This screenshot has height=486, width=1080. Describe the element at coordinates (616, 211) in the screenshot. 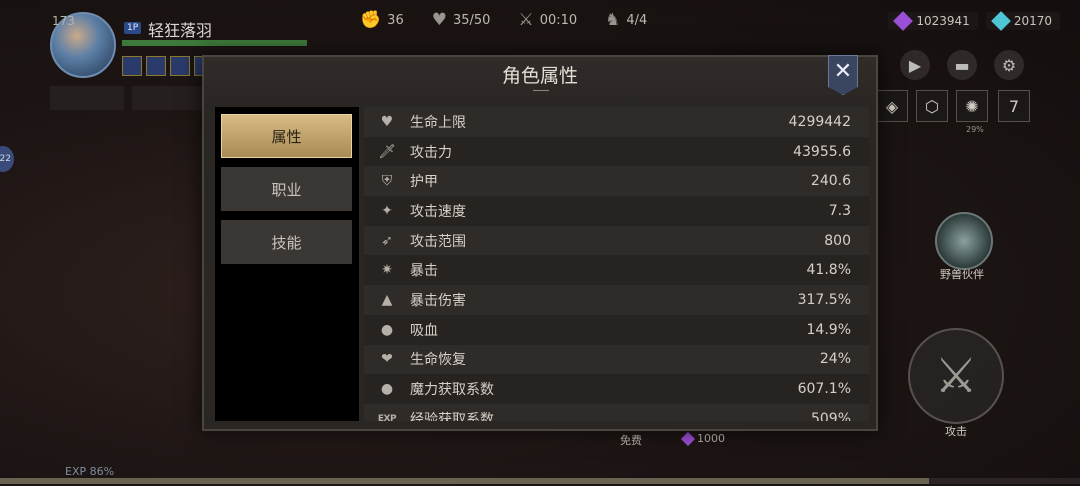

I see `stat-row: ✦ 攻击速度 7.3` at that location.